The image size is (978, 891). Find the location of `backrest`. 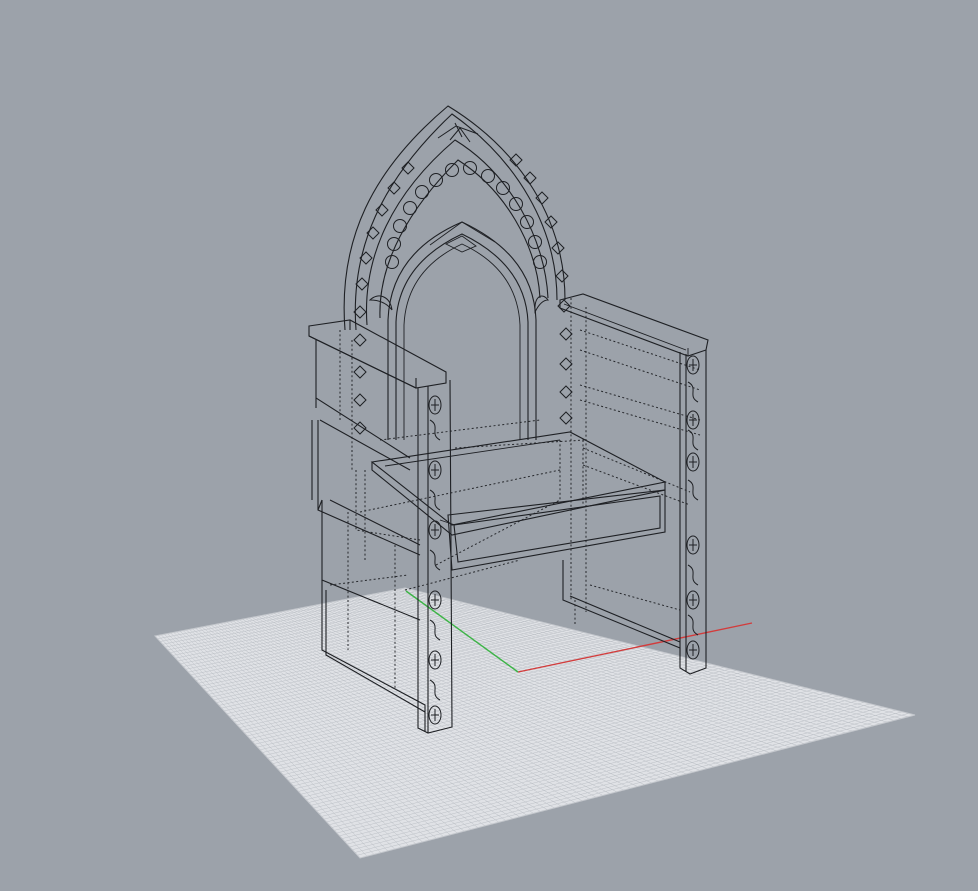

backrest is located at coordinates (458, 272).